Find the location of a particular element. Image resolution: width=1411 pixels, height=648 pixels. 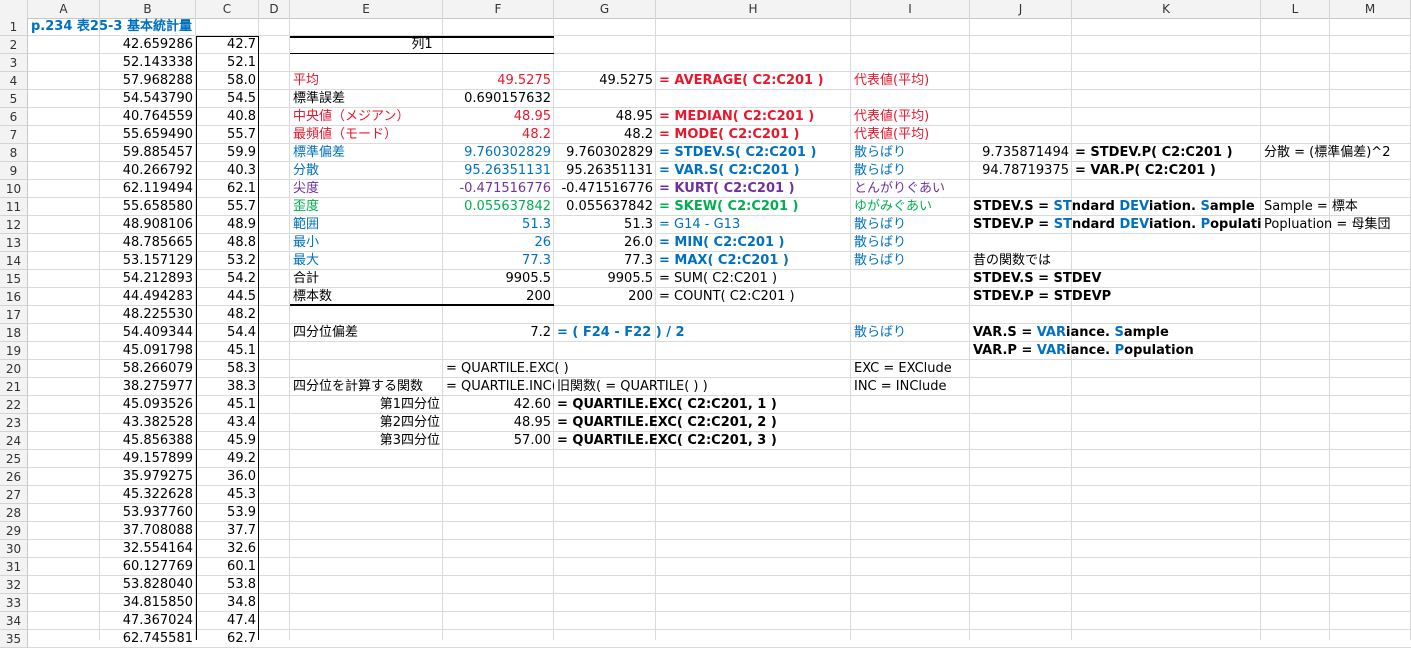

row-header-10: 10 is located at coordinates (14, 189).